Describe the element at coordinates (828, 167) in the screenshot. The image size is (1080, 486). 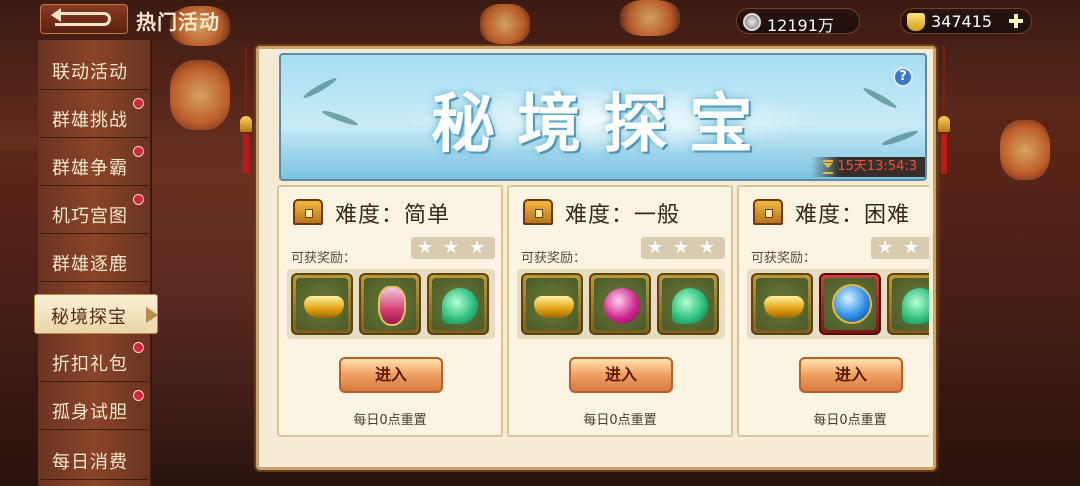
I see `hourglass-icon` at that location.